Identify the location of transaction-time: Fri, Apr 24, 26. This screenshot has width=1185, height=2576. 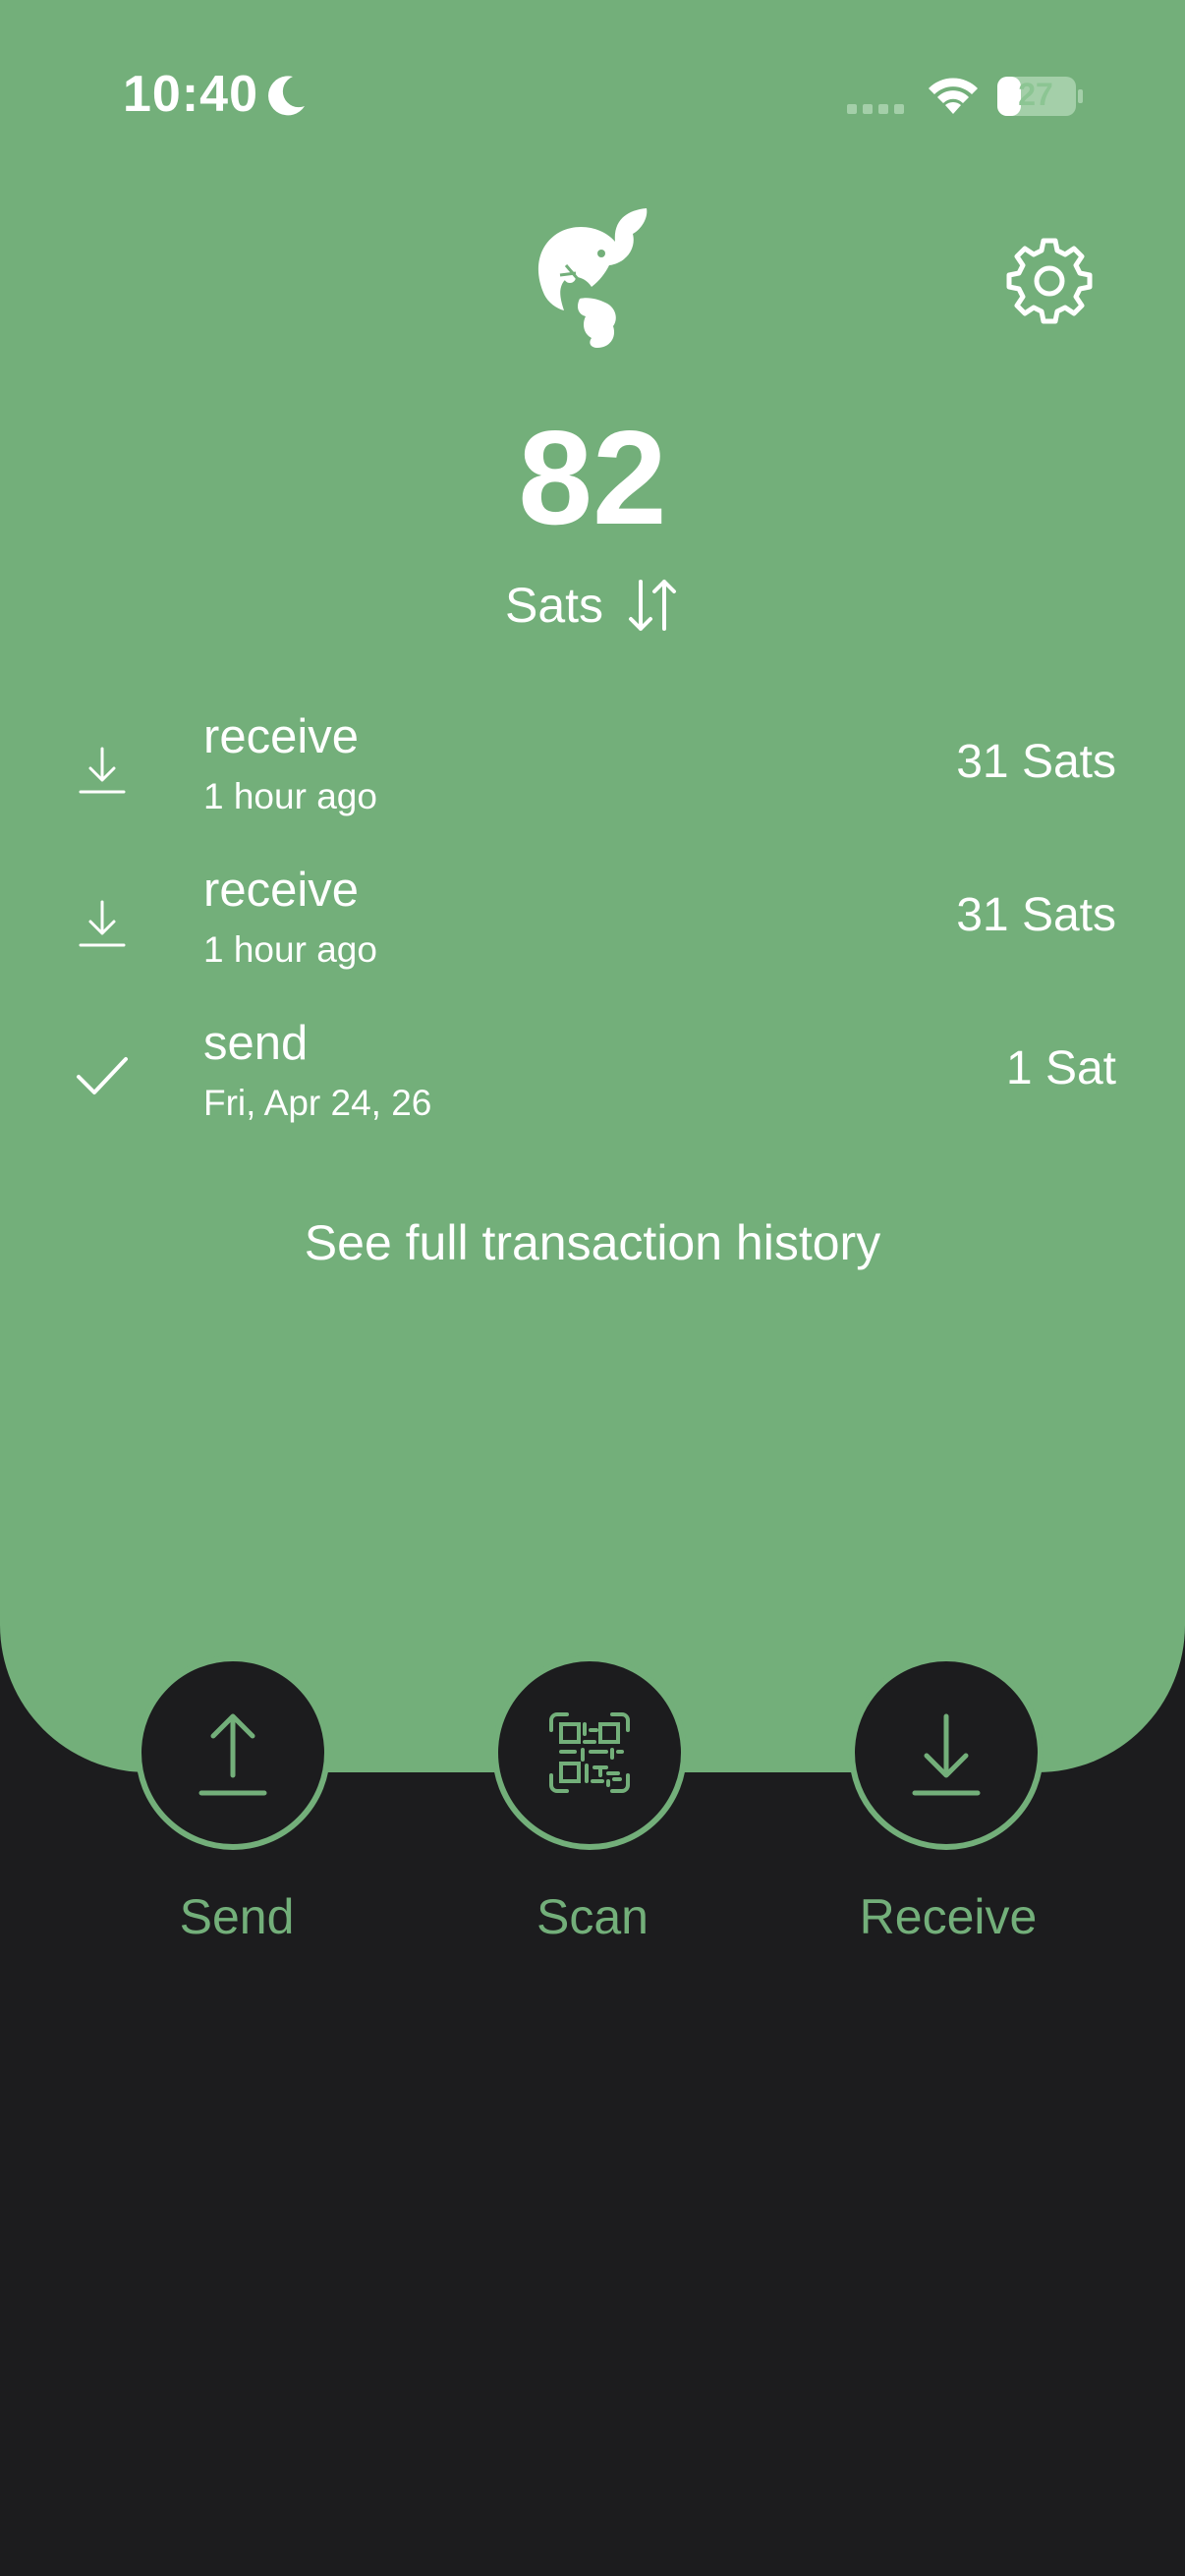
(318, 1103).